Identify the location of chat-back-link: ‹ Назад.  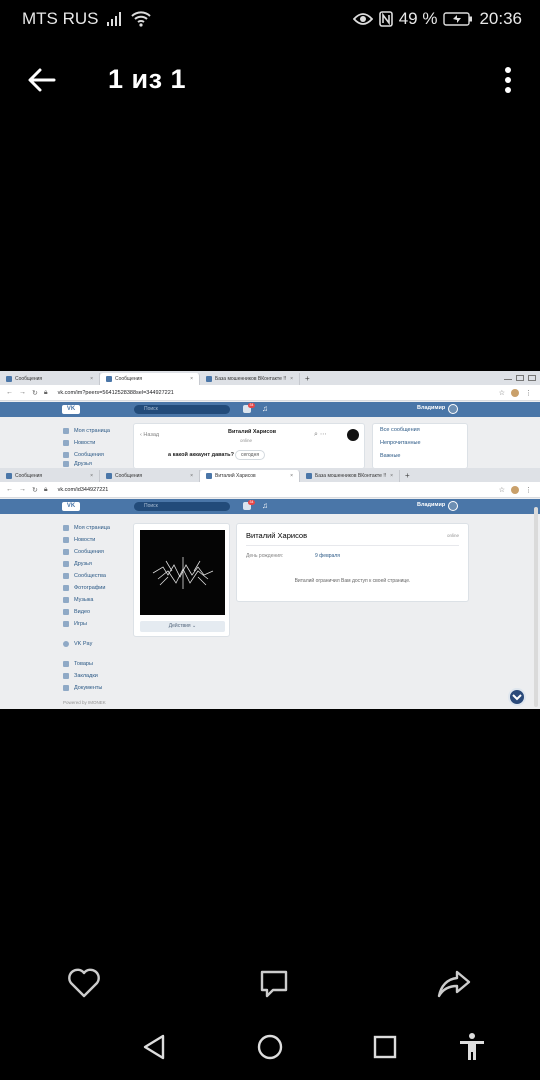
(149, 435).